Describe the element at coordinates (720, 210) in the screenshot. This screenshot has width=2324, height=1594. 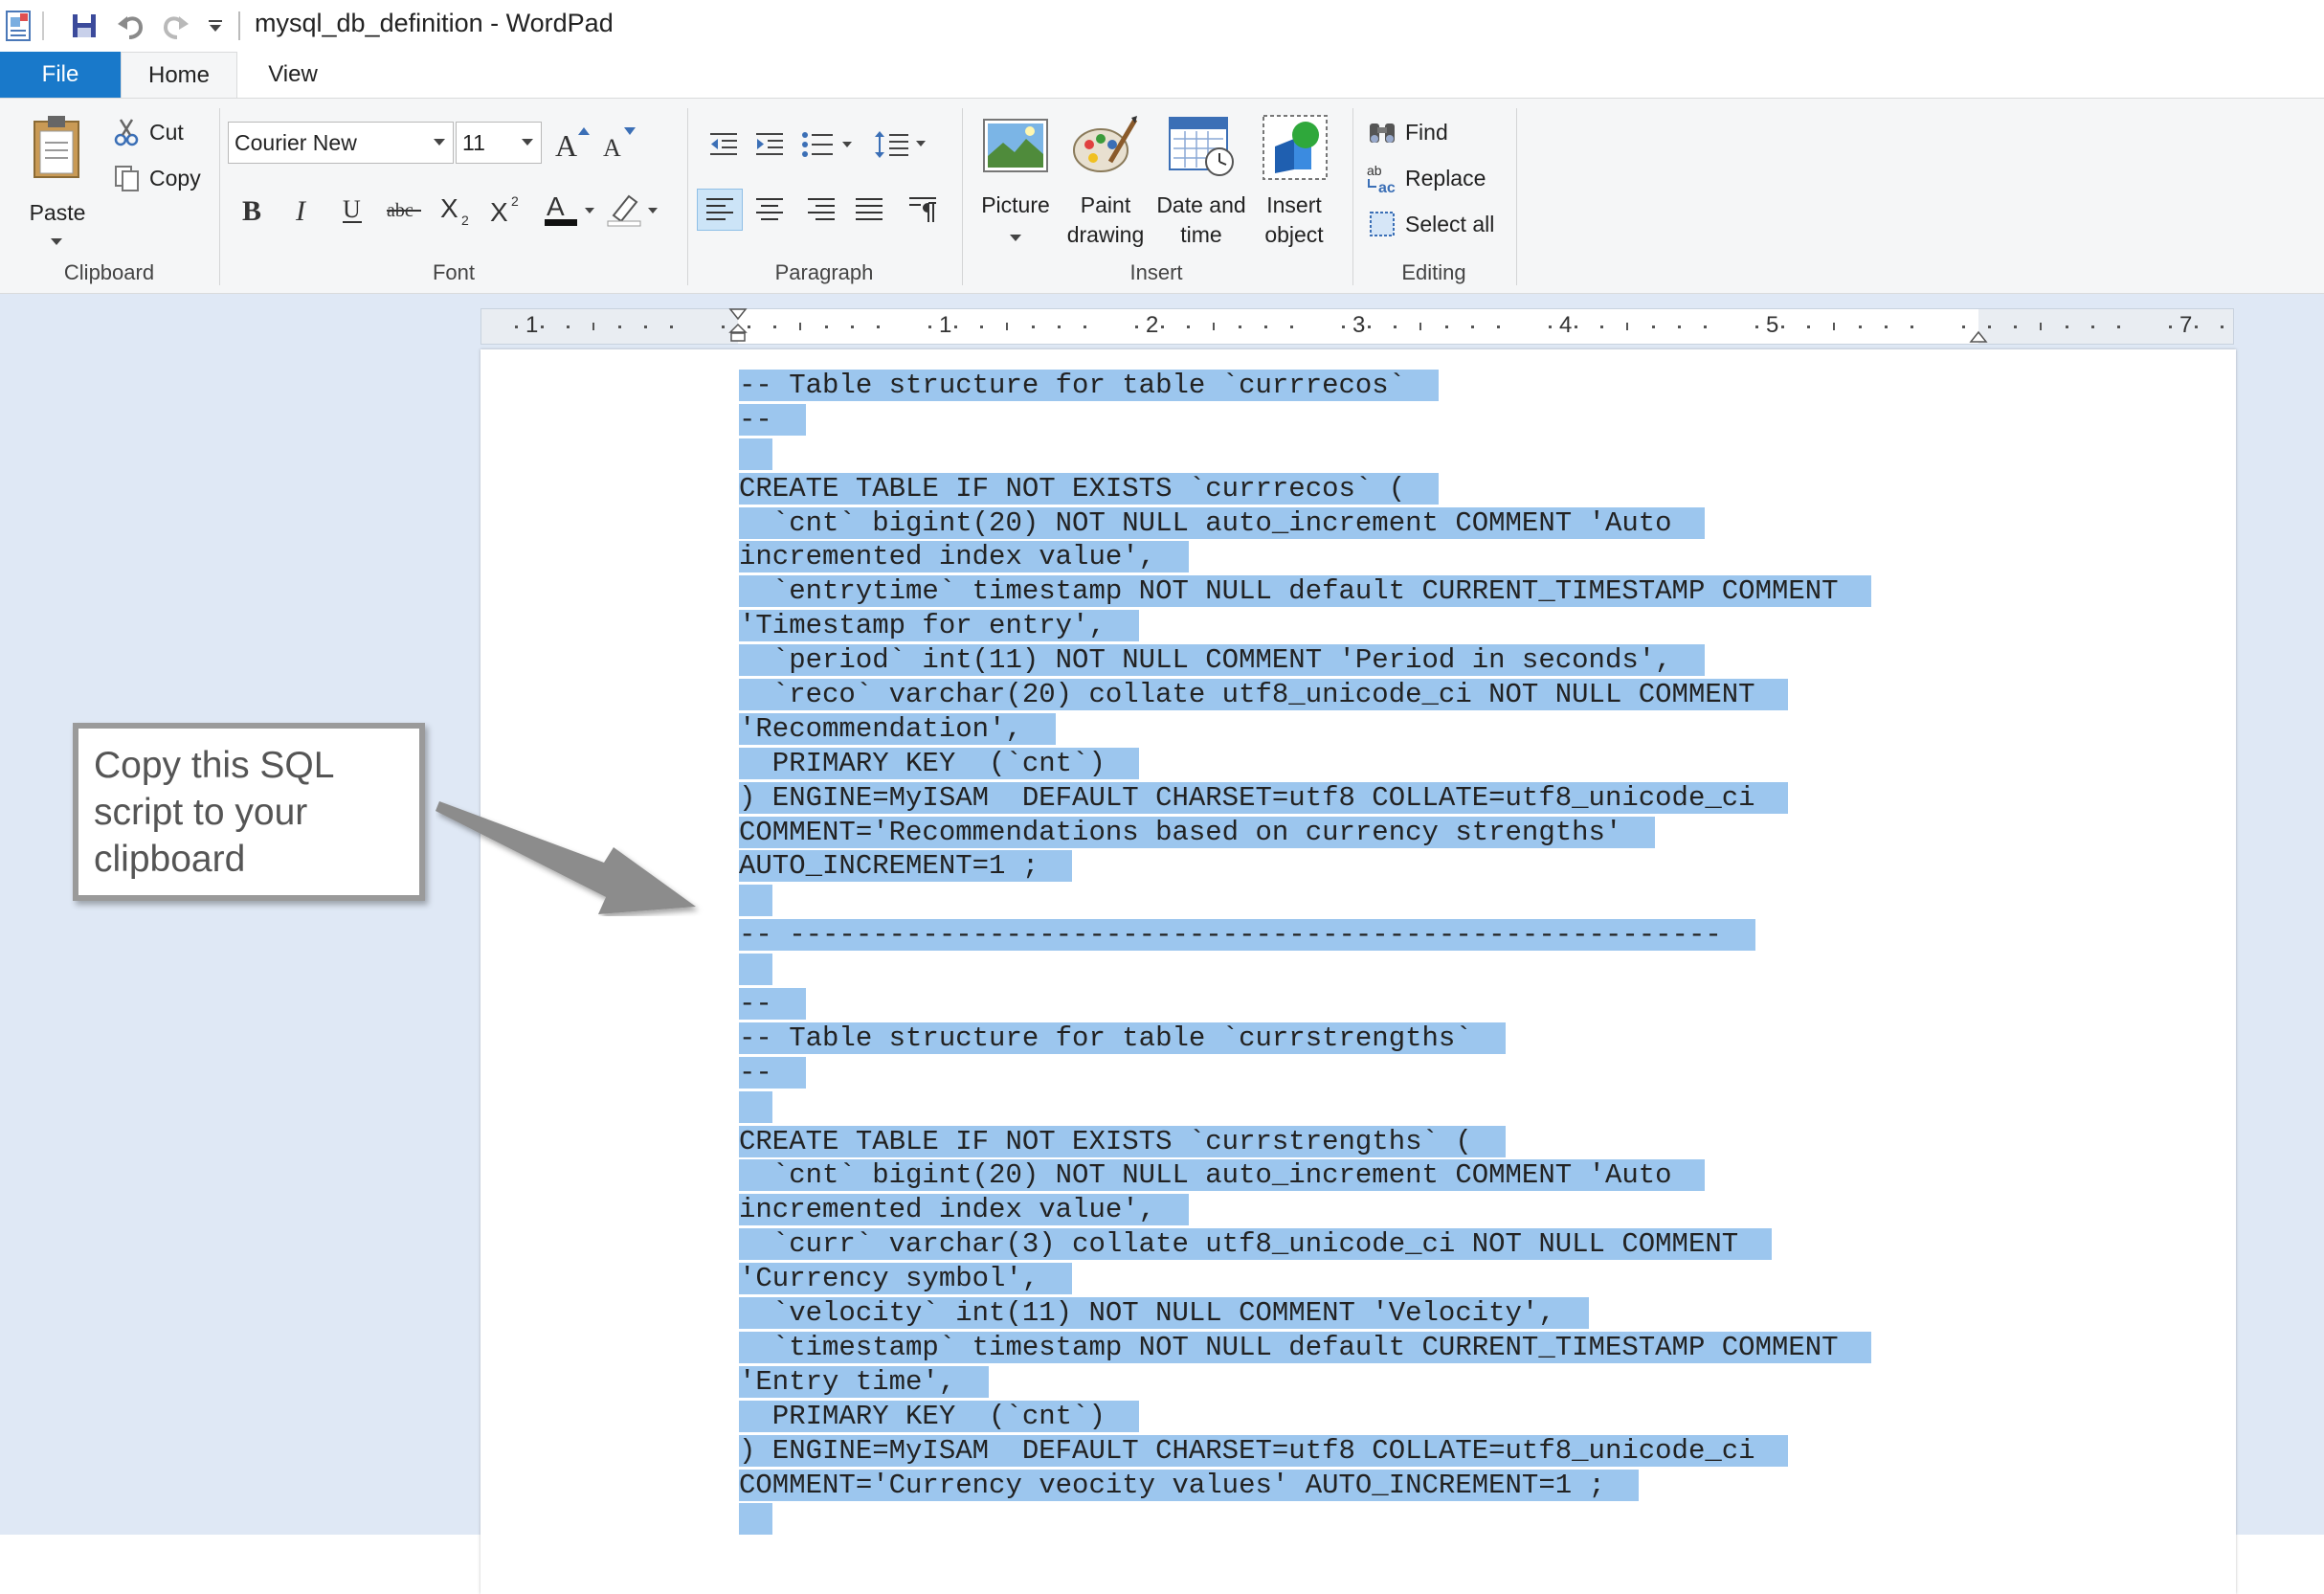
I see `align-left-button` at that location.